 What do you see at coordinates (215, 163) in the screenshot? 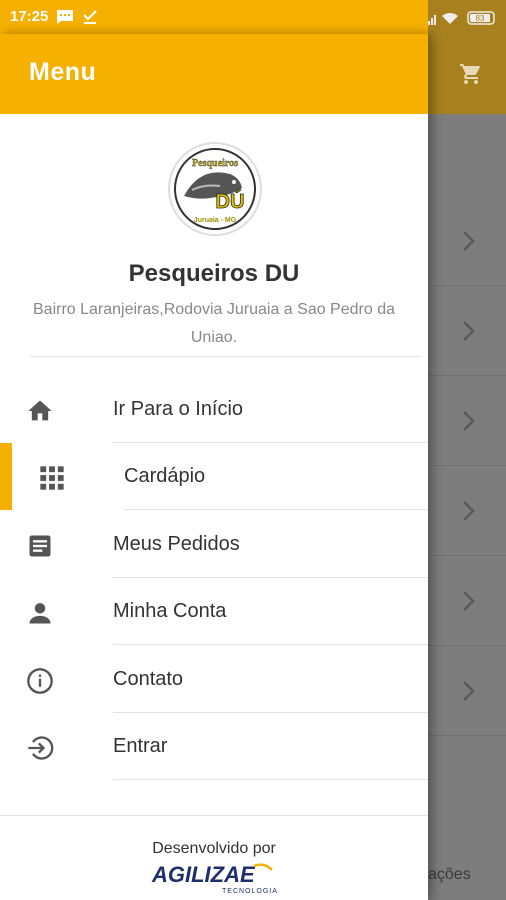
I see `svg-text: Pesqueiros` at bounding box center [215, 163].